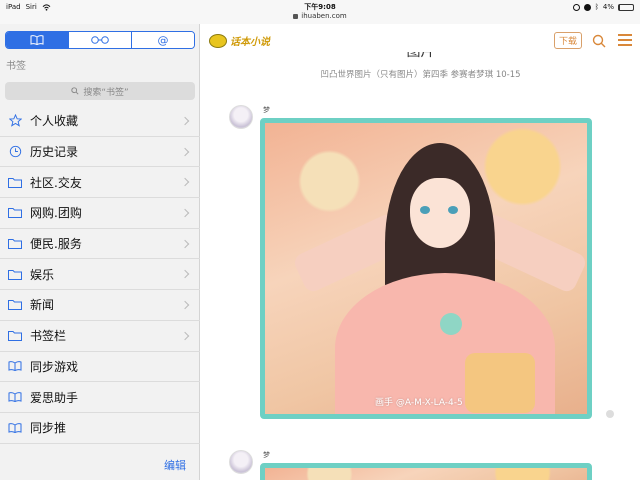 Image resolution: width=640 pixels, height=480 pixels. What do you see at coordinates (15, 151) in the screenshot?
I see `clock-icon` at bounding box center [15, 151].